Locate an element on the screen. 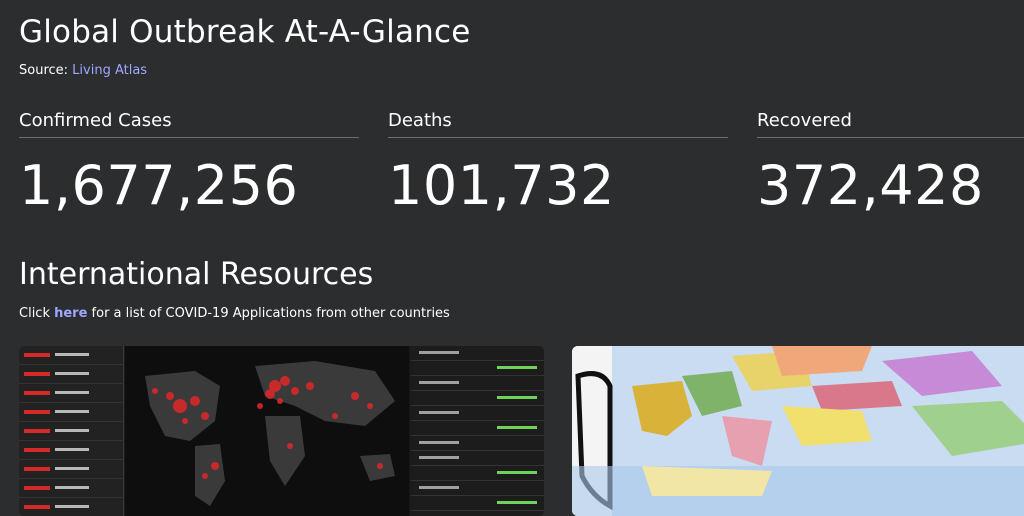  source-line: Source: Living Atlas is located at coordinates (83, 70).